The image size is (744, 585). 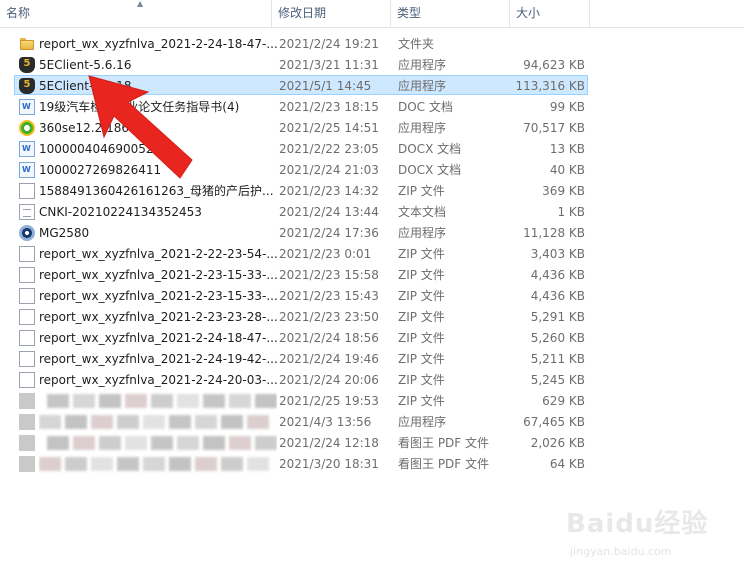 What do you see at coordinates (158, 128) in the screenshot?
I see `file-name: 360se12.2.1860.0` at bounding box center [158, 128].